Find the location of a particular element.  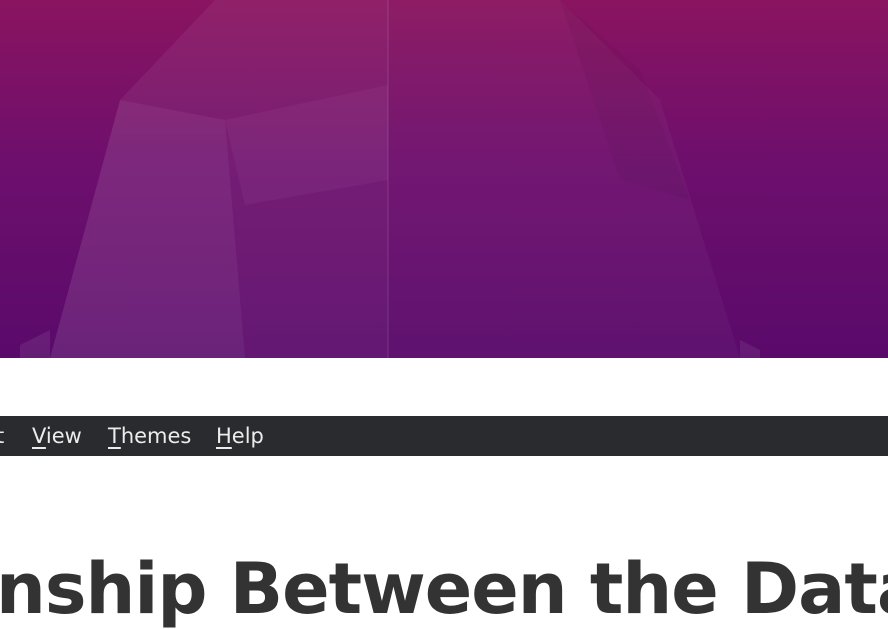

menu-themes-label: hemes is located at coordinates (156, 436).